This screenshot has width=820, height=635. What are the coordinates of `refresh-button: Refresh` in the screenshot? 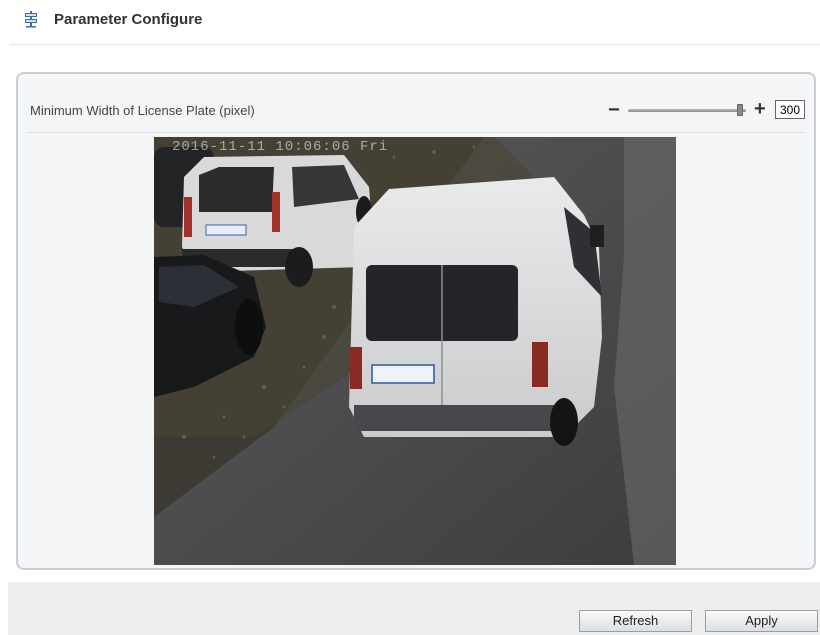 It's located at (635, 621).